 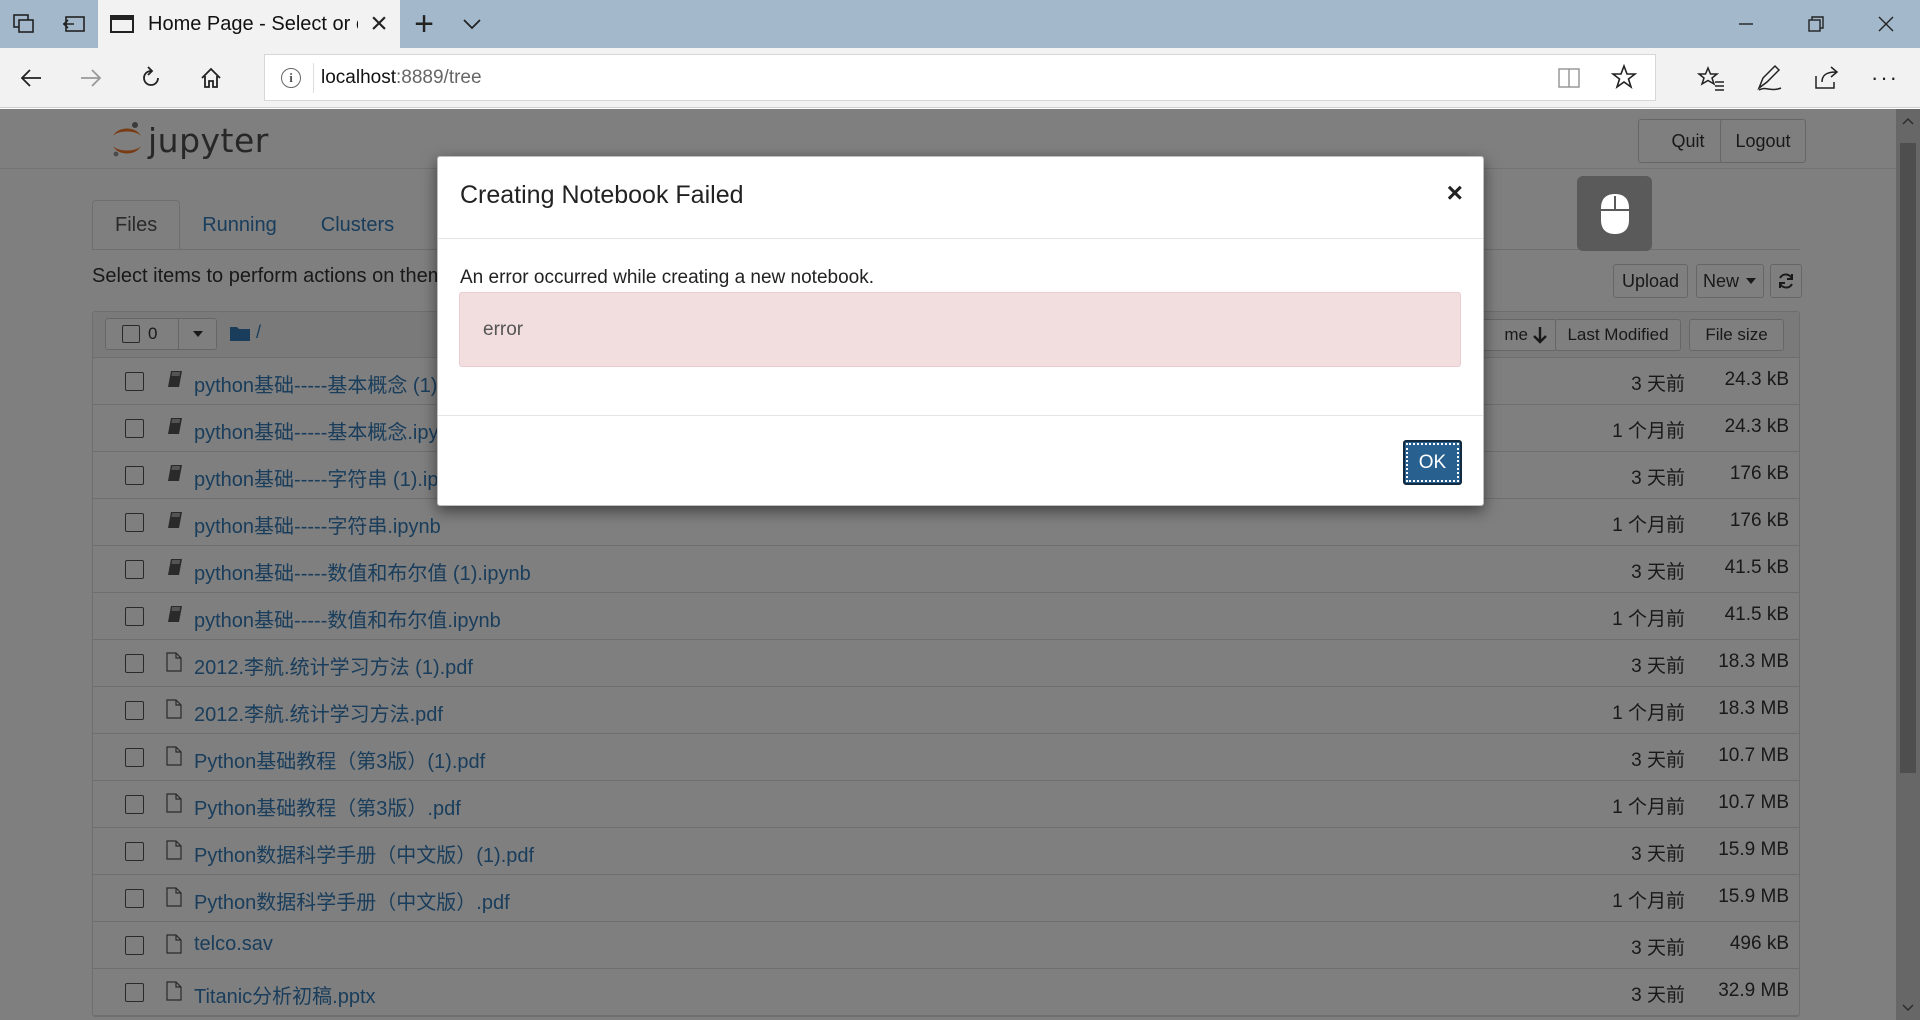 I want to click on address-bar: i localhost:8889/tree ···, so click(x=960, y=78).